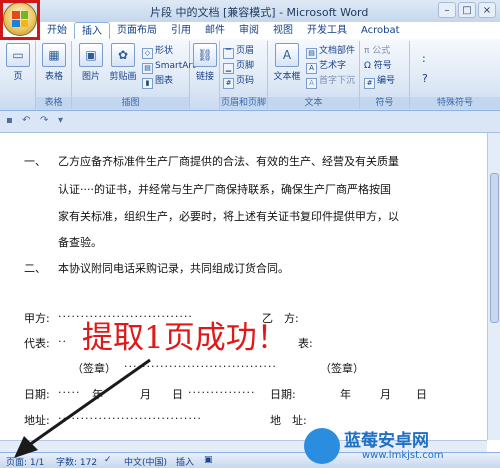 This screenshot has width=500, height=468. I want to click on numbering-icon: #, so click(369, 83).